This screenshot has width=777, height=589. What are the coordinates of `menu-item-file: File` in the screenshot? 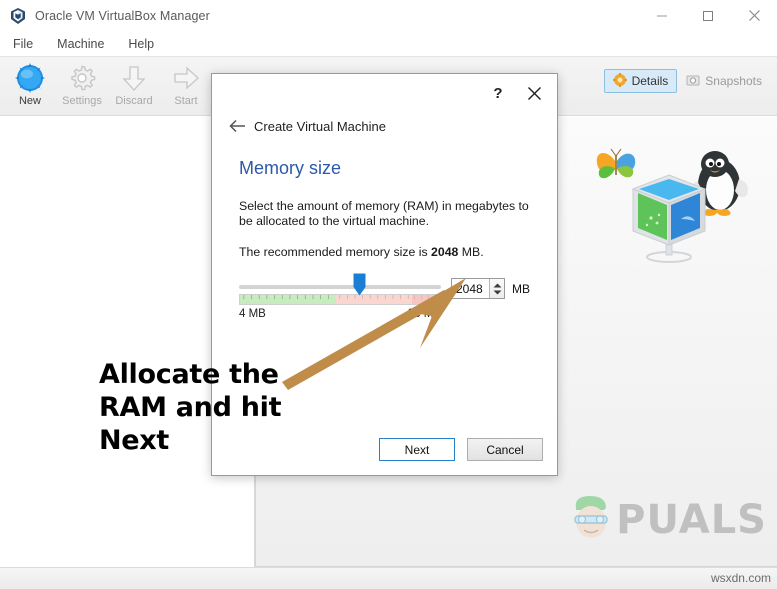 It's located at (27, 44).